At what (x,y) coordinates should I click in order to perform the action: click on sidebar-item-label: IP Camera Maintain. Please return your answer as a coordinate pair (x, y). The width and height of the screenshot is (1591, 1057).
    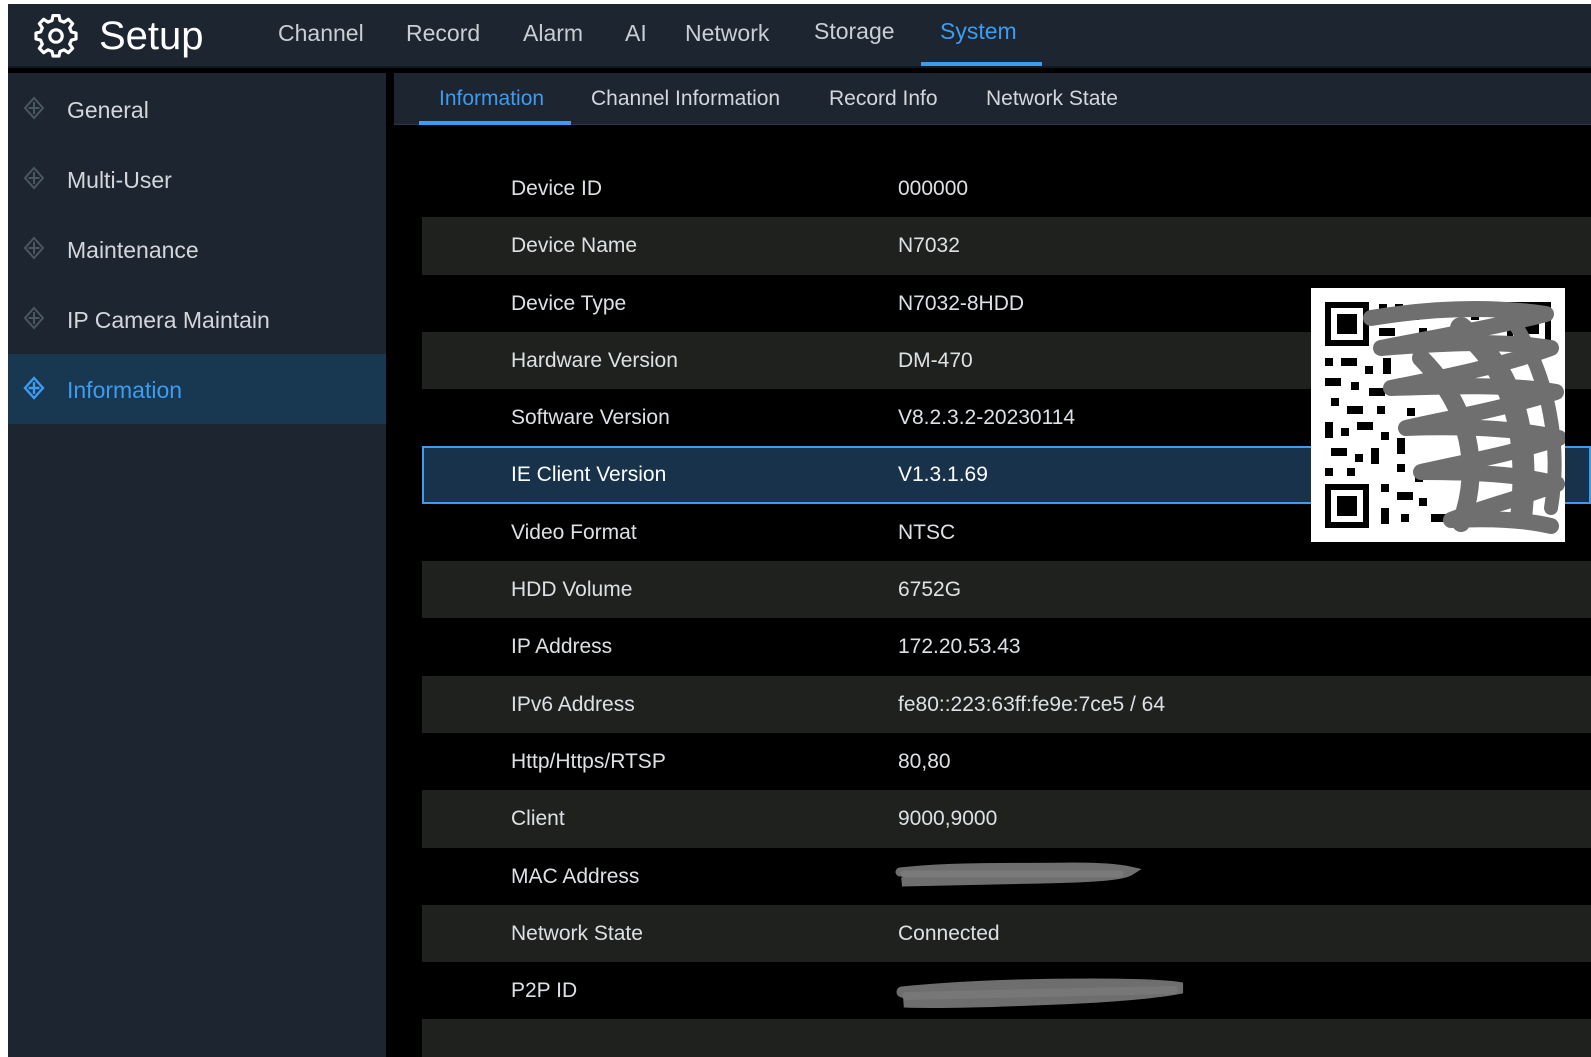
    Looking at the image, I should click on (168, 320).